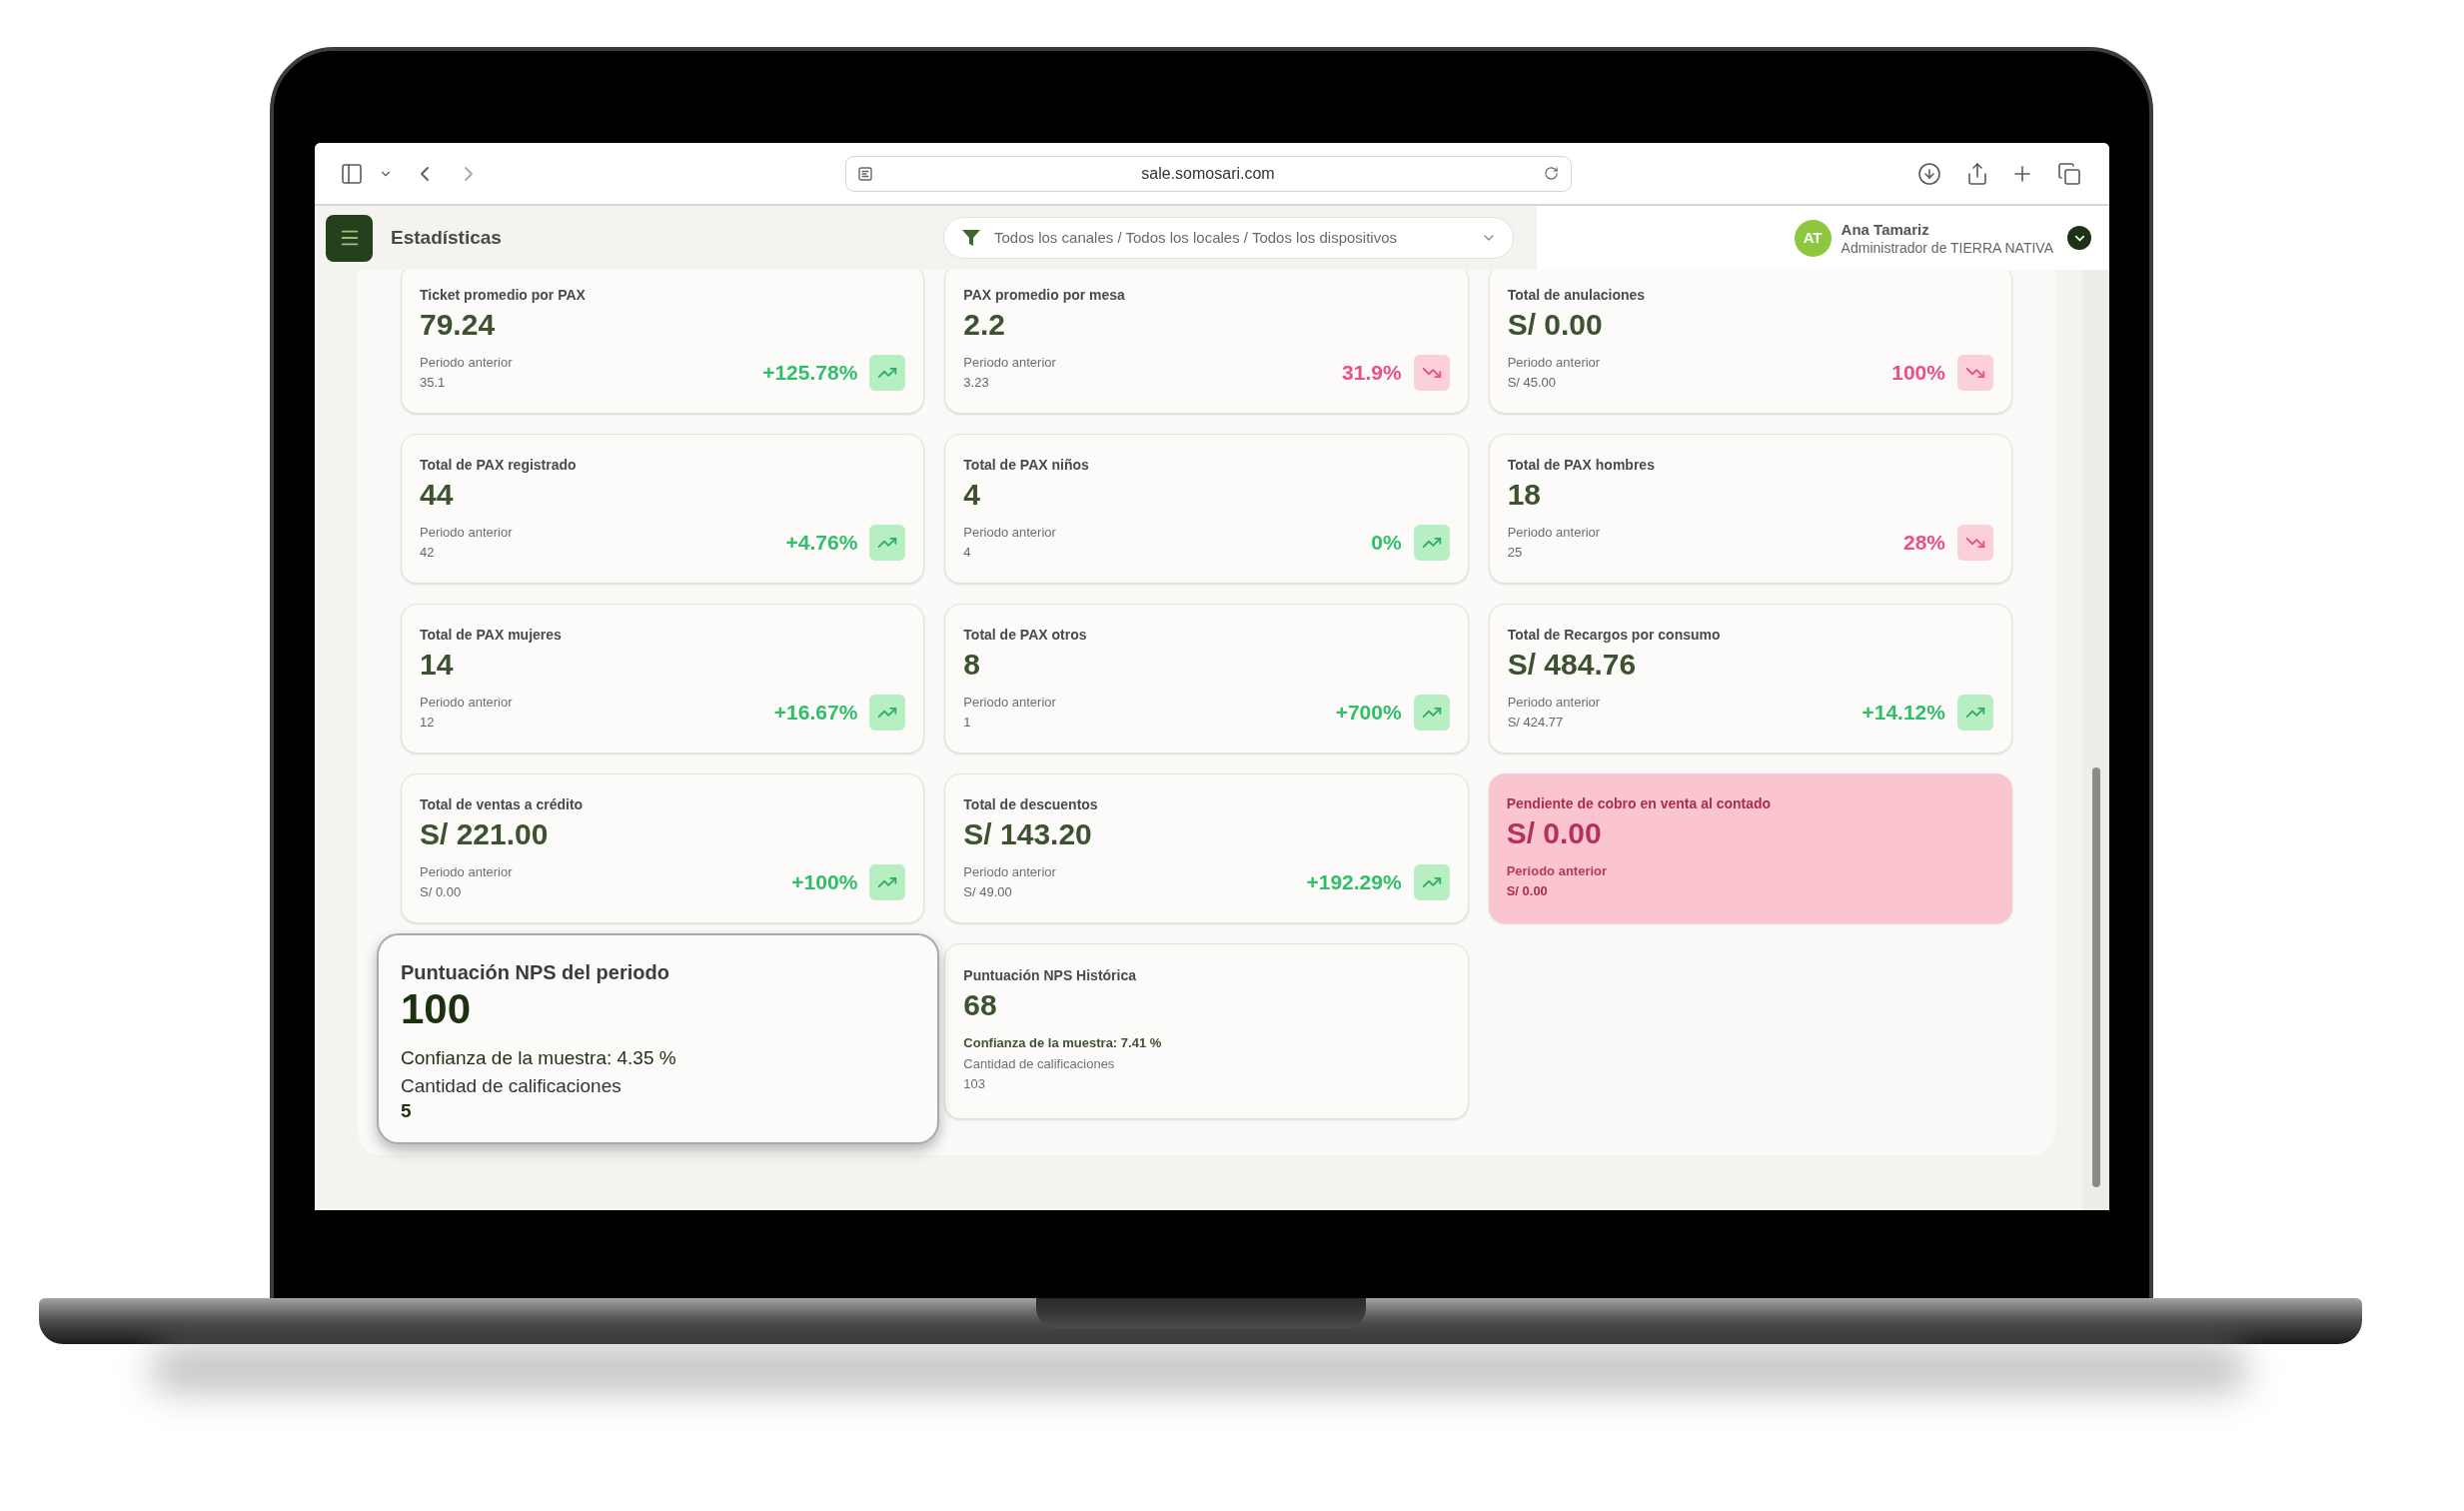 Image resolution: width=2464 pixels, height=1511 pixels. Describe the element at coordinates (815, 713) in the screenshot. I see `change-percentage: +16.67%` at that location.